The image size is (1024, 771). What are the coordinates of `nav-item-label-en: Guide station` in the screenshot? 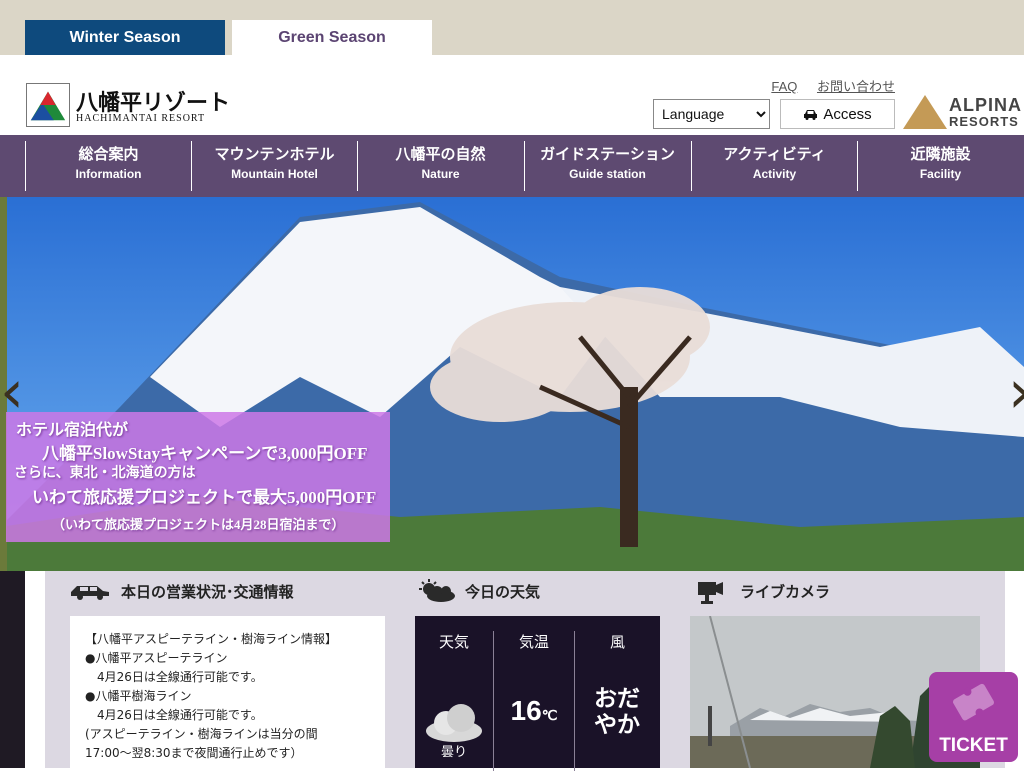 It's located at (607, 174).